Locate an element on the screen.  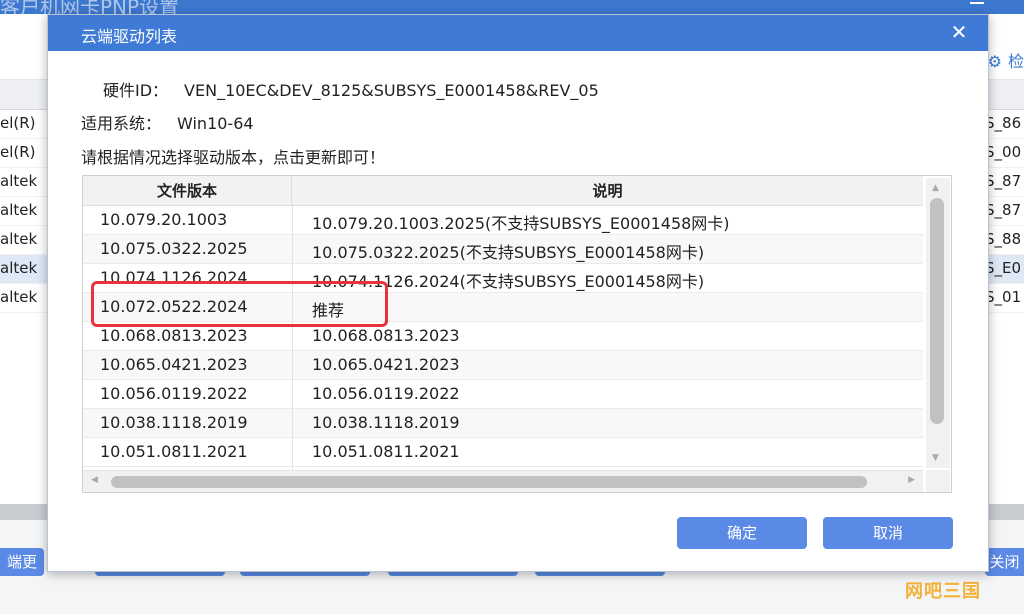
scroll-up-icon: ▲ is located at coordinates (935, 188).